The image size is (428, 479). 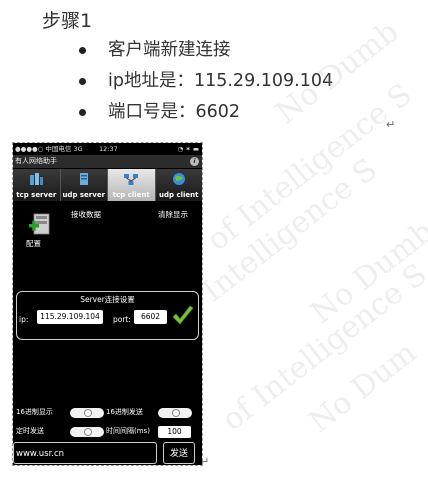 What do you see at coordinates (34, 412) in the screenshot?
I see `hex-display-label: 16进制显示` at bounding box center [34, 412].